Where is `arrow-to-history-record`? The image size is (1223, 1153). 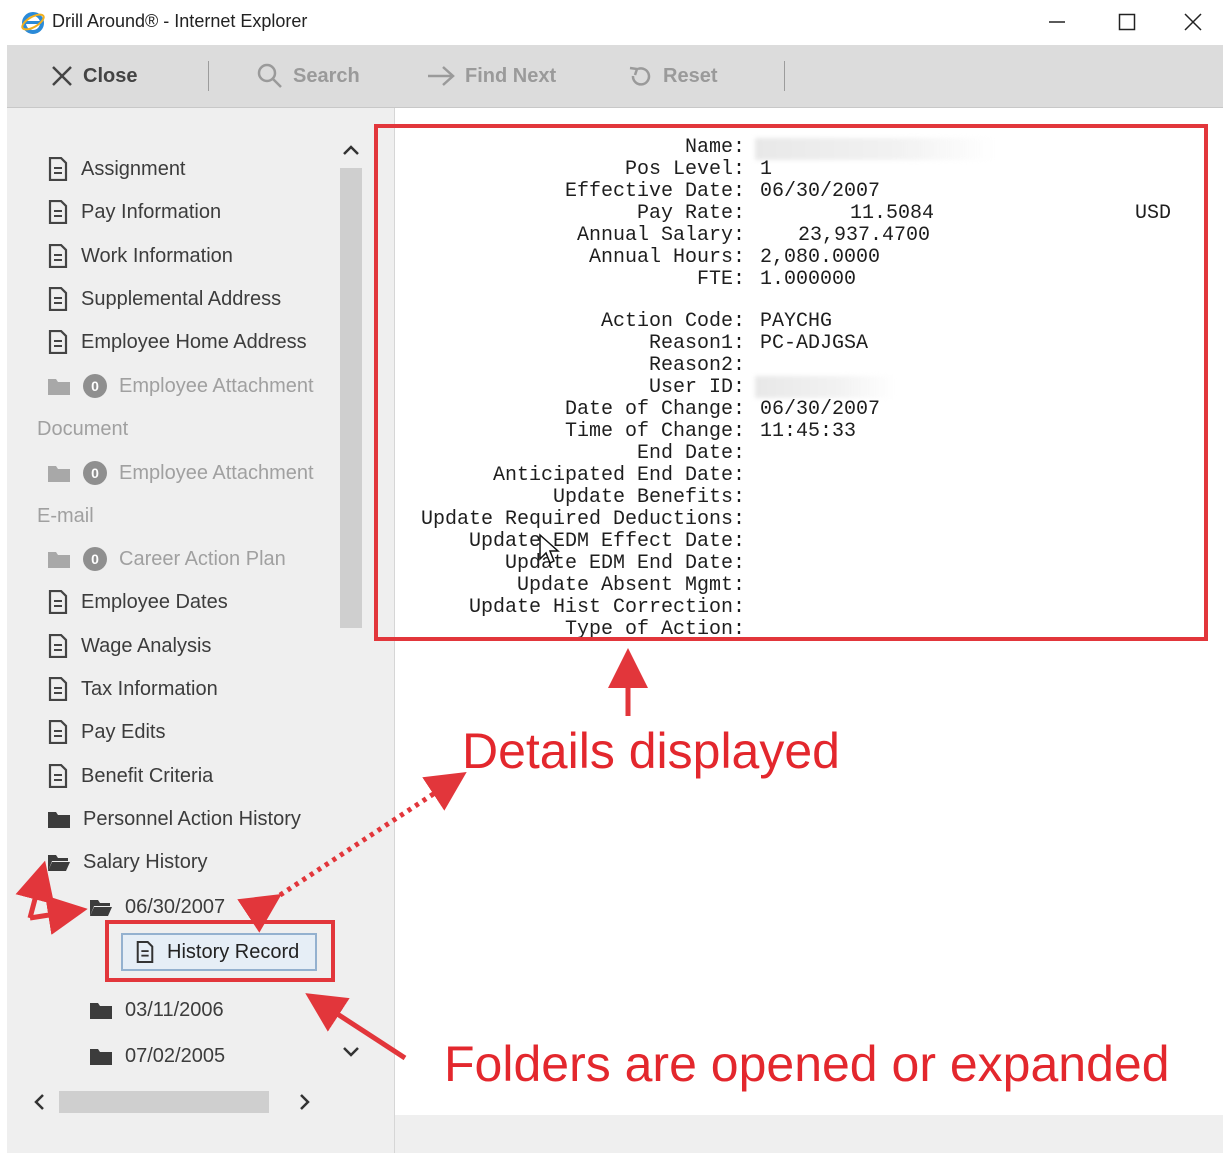 arrow-to-history-record is located at coordinates (356, 1027).